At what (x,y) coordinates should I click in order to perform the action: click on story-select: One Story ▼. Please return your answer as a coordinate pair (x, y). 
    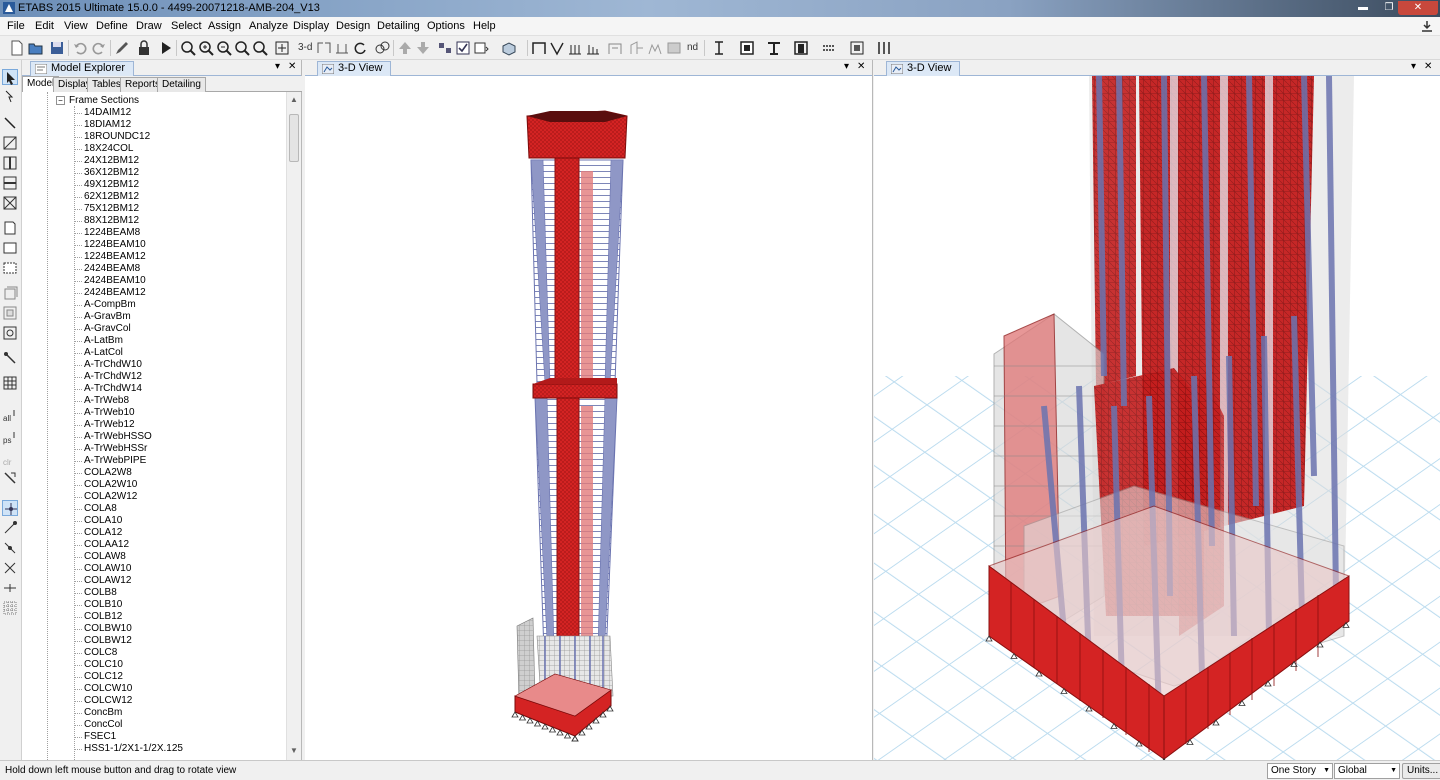
    Looking at the image, I should click on (1300, 771).